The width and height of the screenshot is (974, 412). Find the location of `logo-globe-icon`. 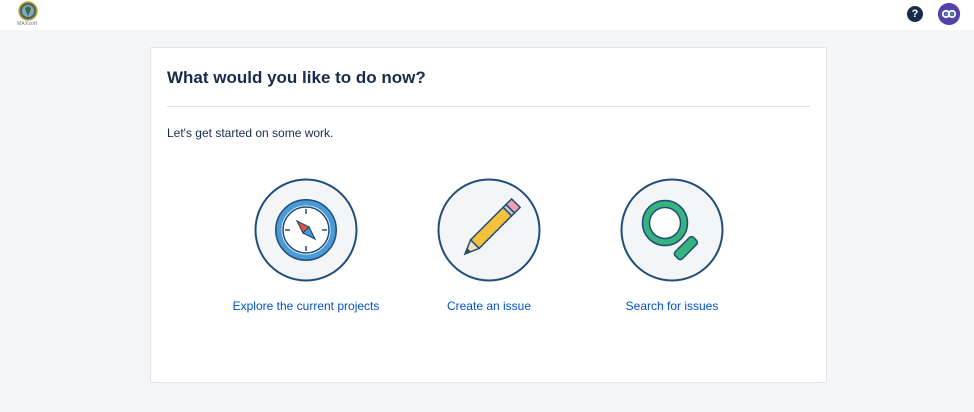

logo-globe-icon is located at coordinates (28, 11).